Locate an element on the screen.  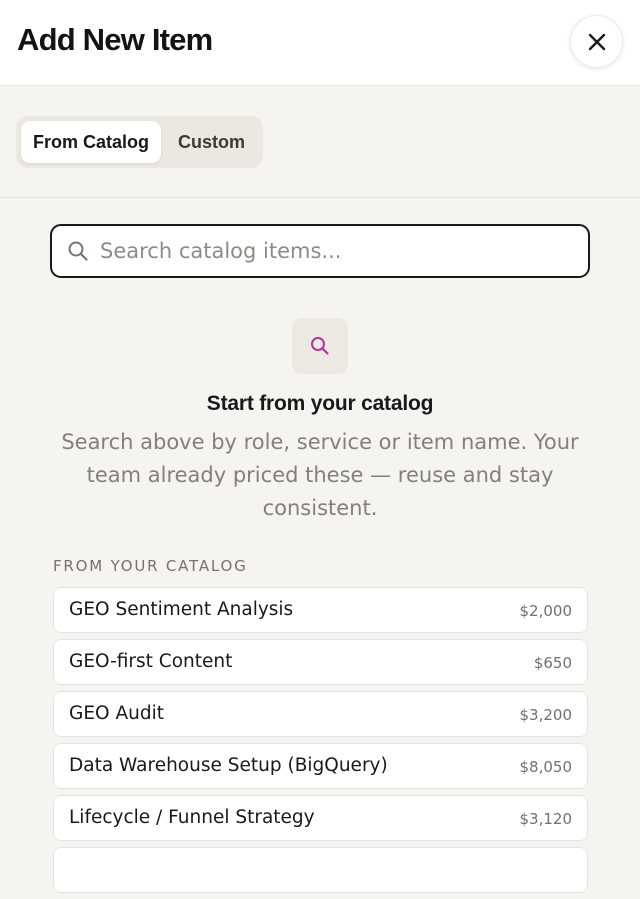
search-box is located at coordinates (320, 251).